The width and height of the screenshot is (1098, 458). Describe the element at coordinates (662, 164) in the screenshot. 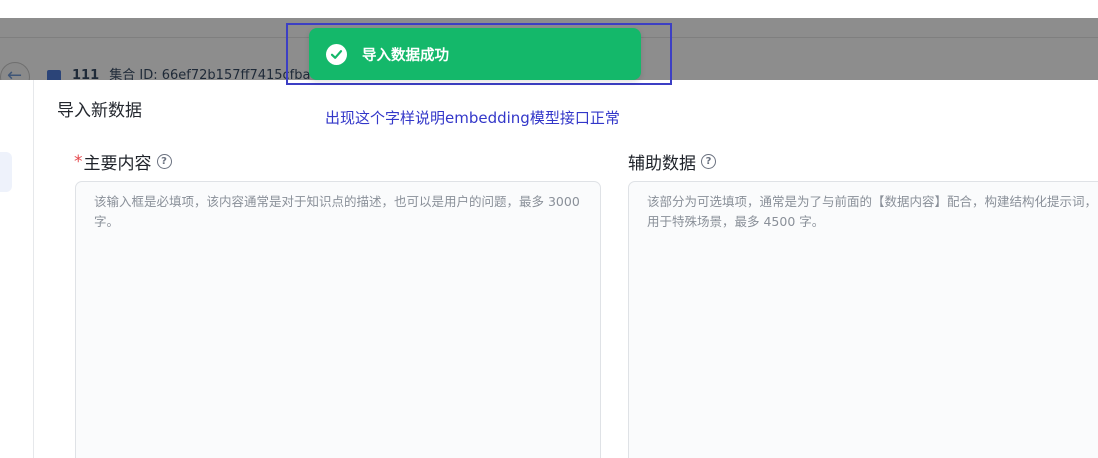

I see `aux-data-label-text: 辅助数据` at that location.